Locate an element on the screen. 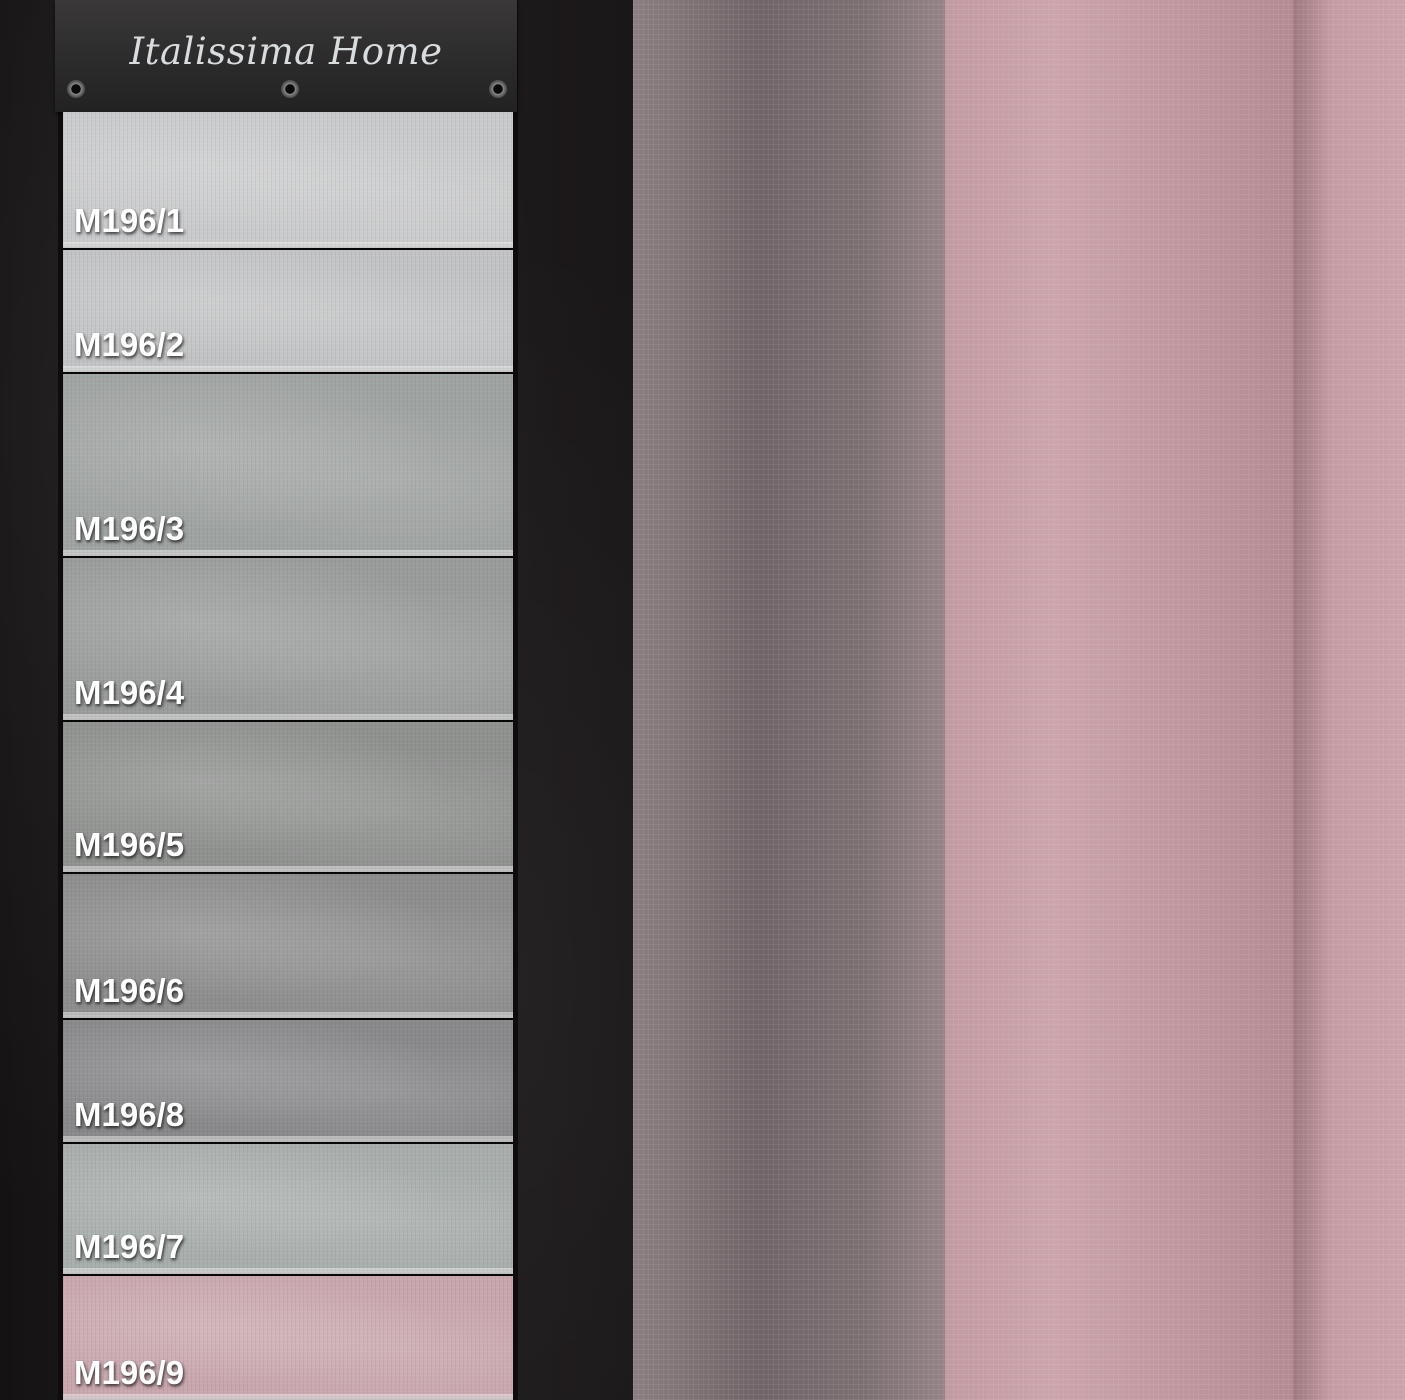  fabric-swatch: M196/8 is located at coordinates (288, 1081).